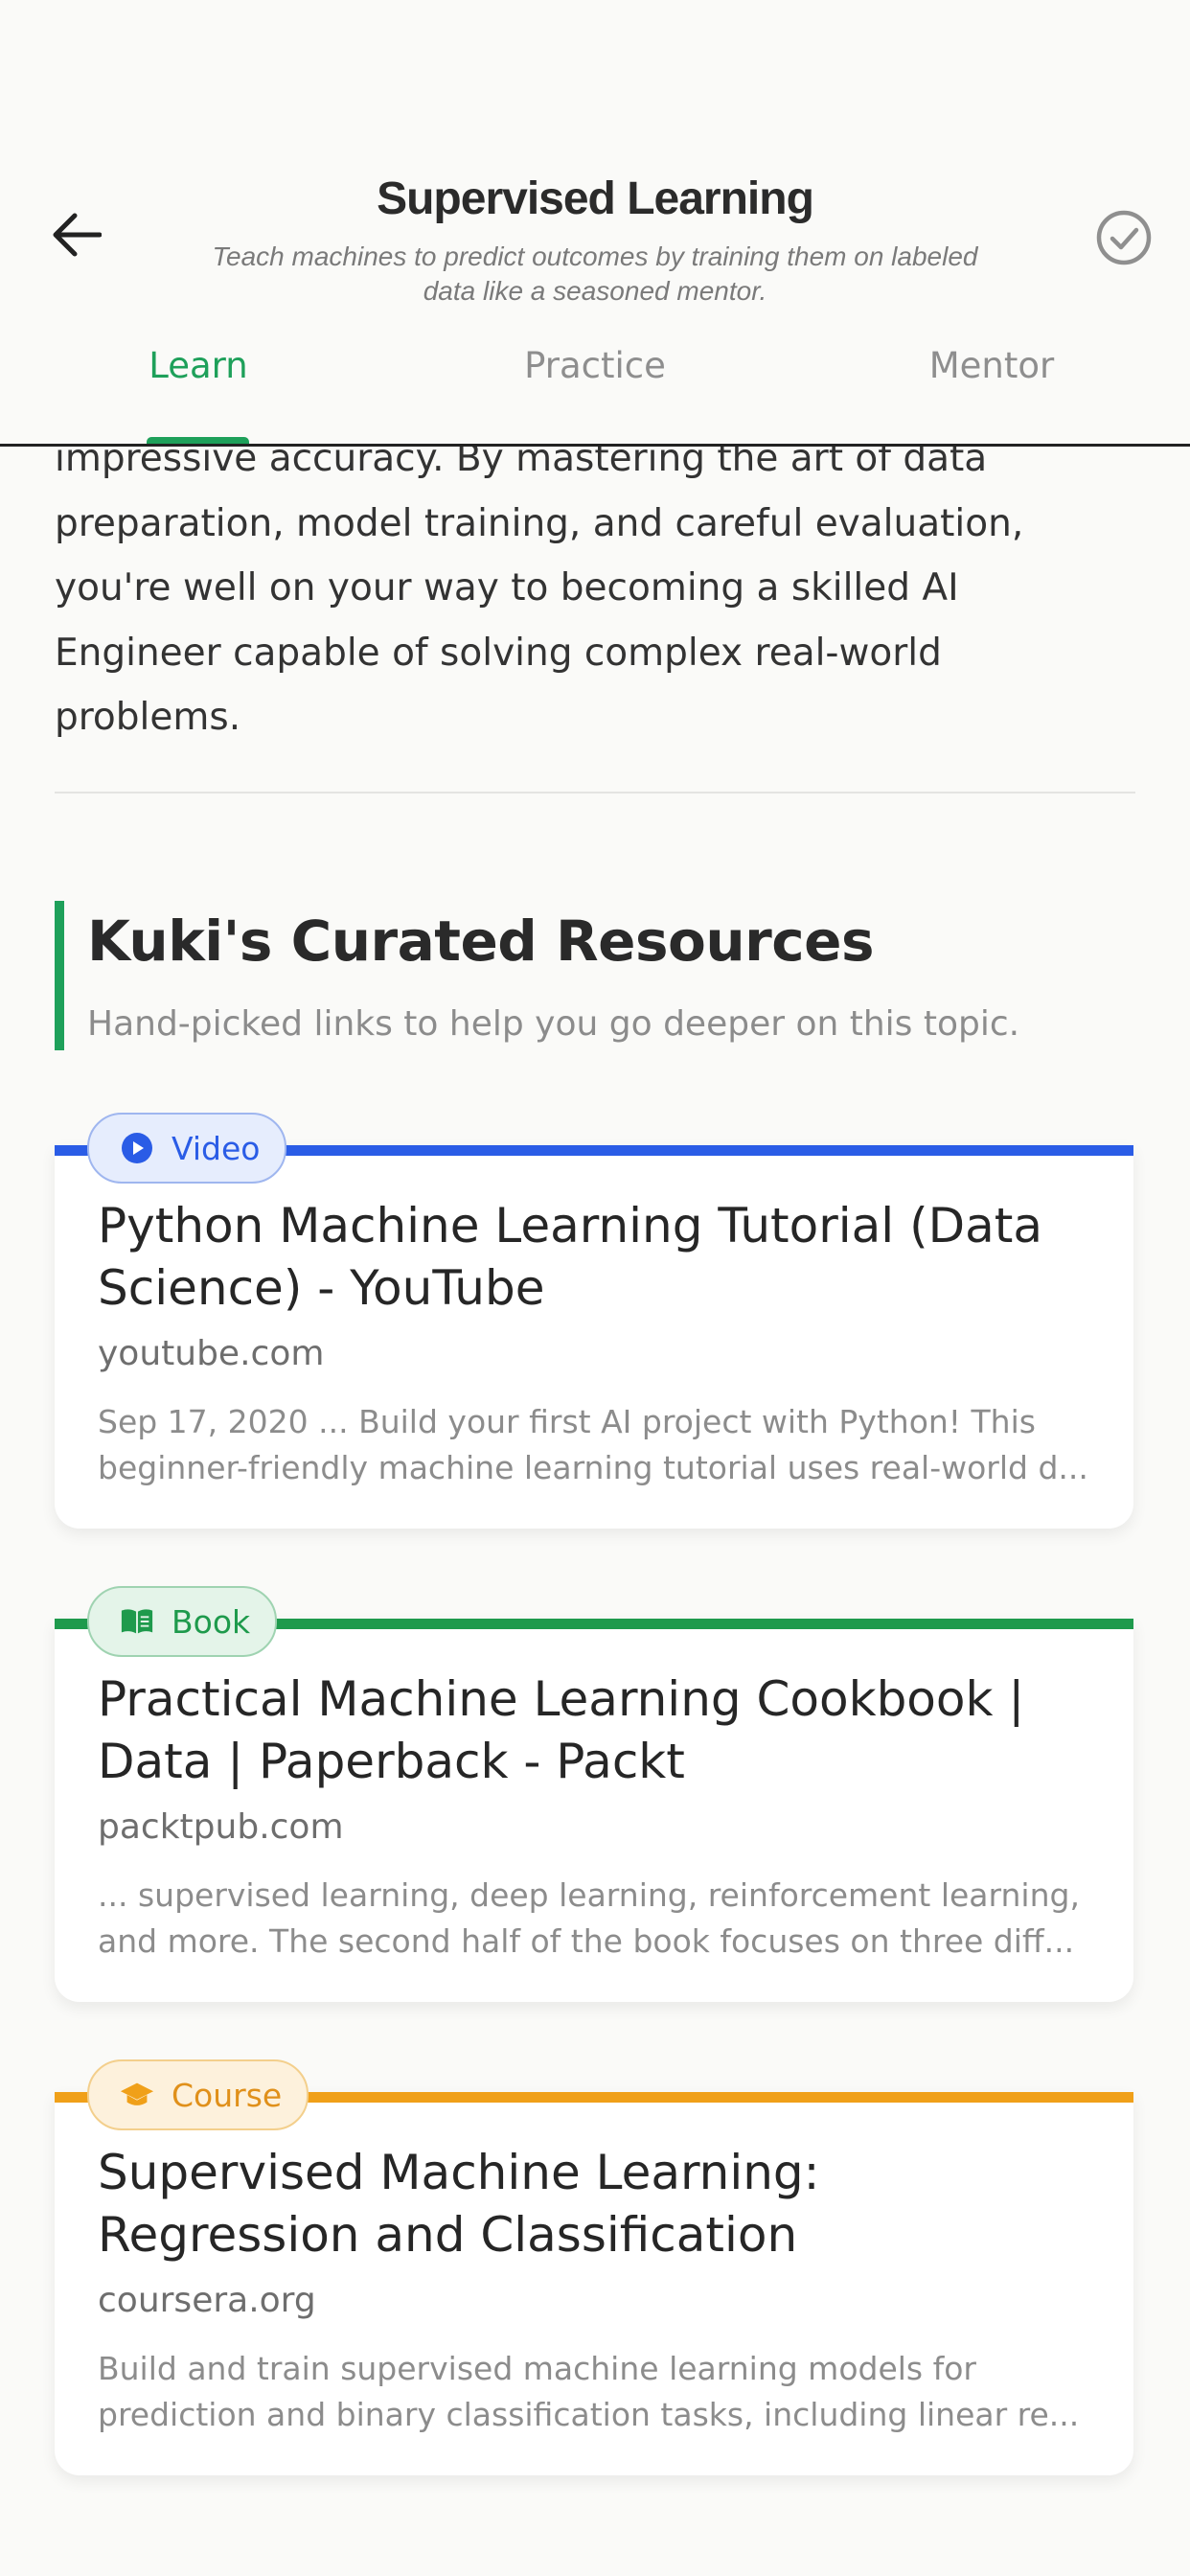  Describe the element at coordinates (217, 1148) in the screenshot. I see `type-badge-label: Video` at that location.